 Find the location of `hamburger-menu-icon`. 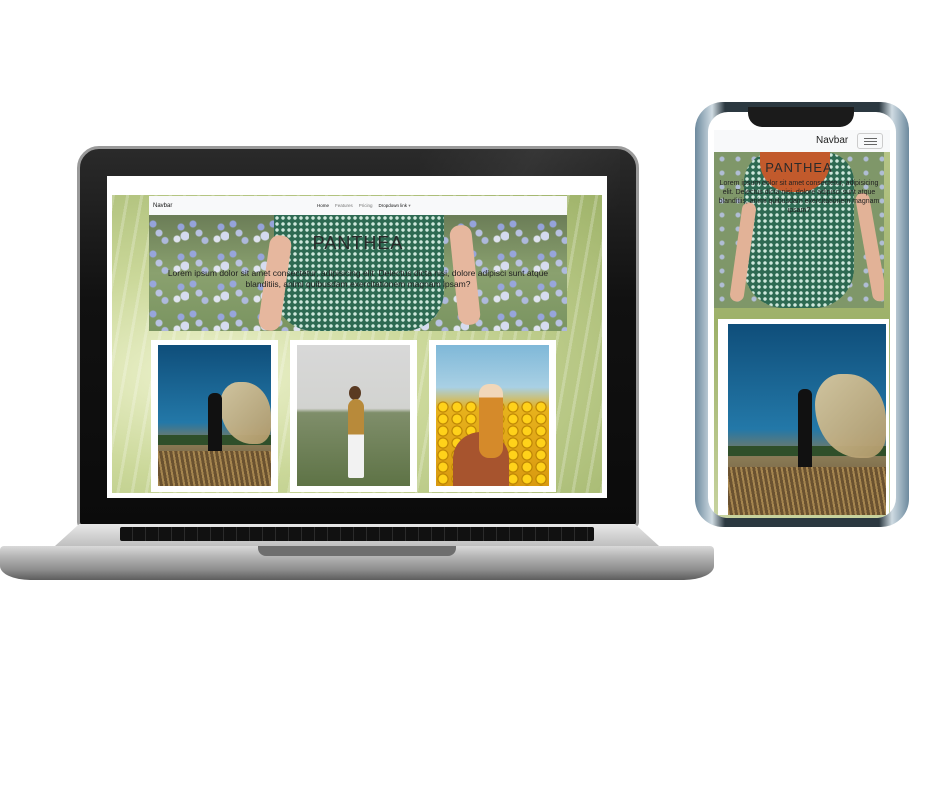

hamburger-menu-icon is located at coordinates (870, 141).